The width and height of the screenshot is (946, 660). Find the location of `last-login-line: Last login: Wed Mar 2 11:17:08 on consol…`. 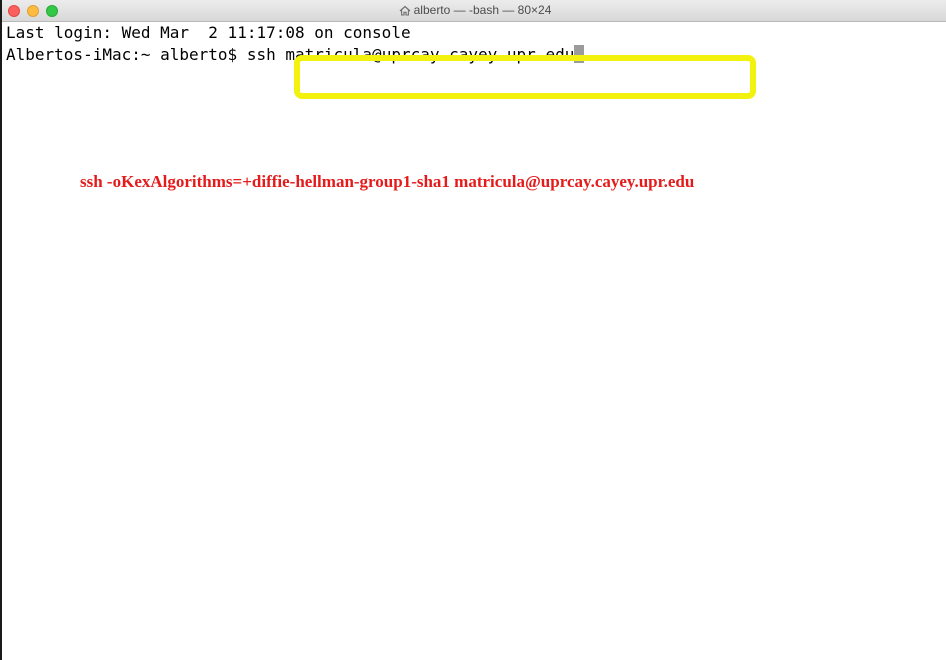

last-login-line: Last login: Wed Mar 2 11:17:08 on consol… is located at coordinates (208, 32).